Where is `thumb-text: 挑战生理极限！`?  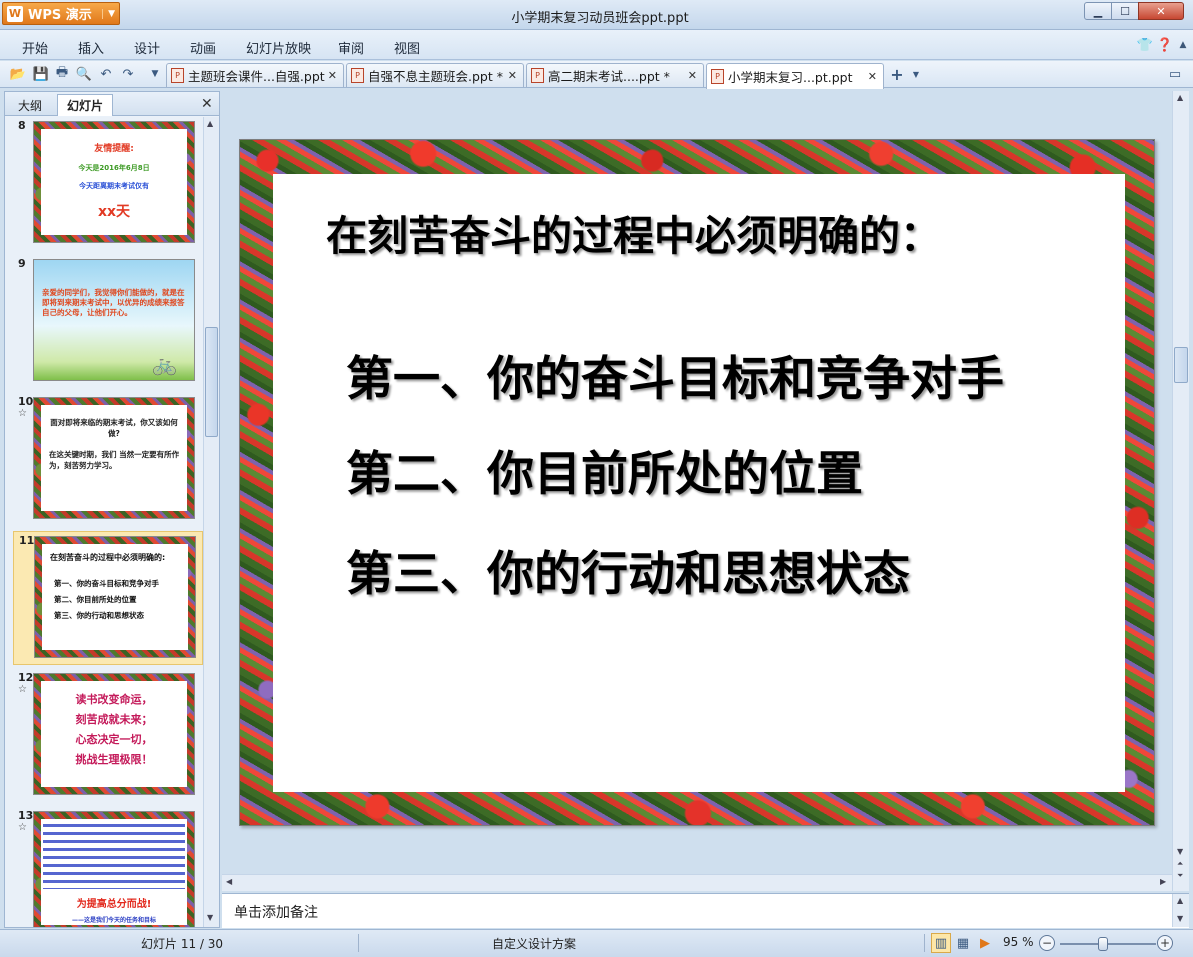
thumb-text: 挑战生理极限！ is located at coordinates (114, 759).